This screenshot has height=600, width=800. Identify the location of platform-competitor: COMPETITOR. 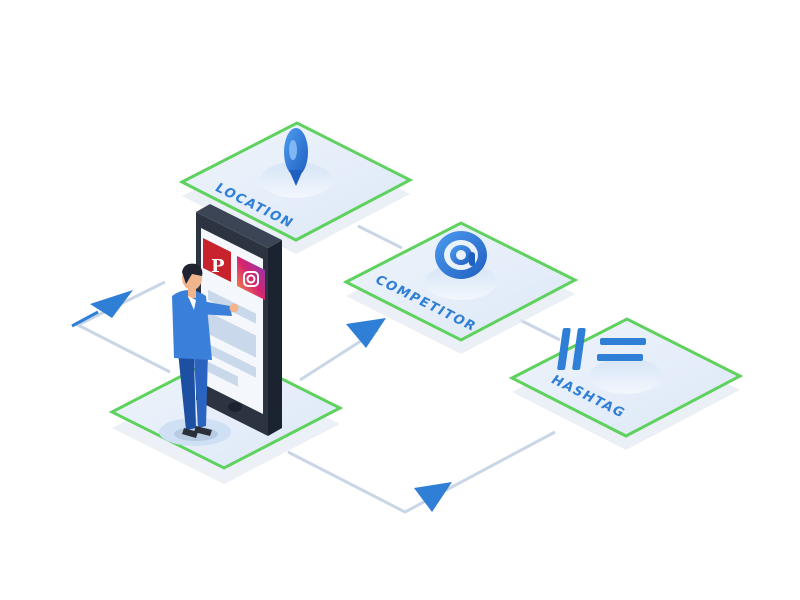
(460, 287).